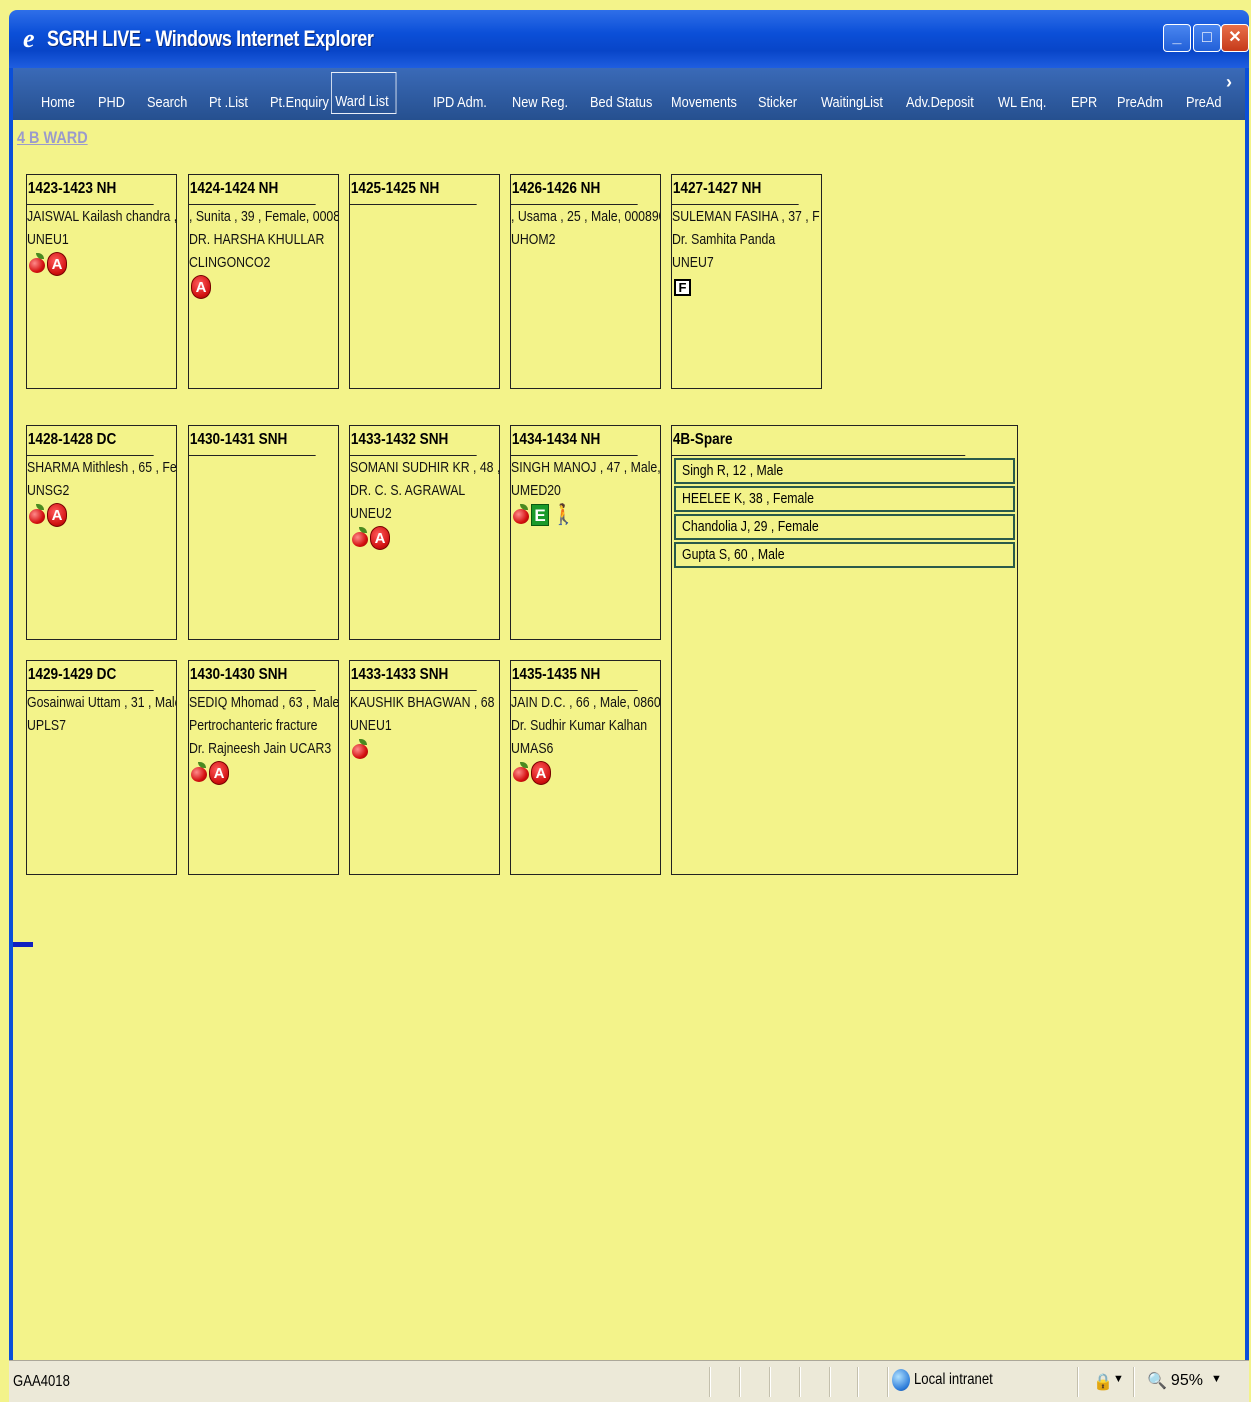 This screenshot has height=1402, width=1251. I want to click on patient-name: JAIN D.C. , 66 , Male, 0860, so click(586, 702).